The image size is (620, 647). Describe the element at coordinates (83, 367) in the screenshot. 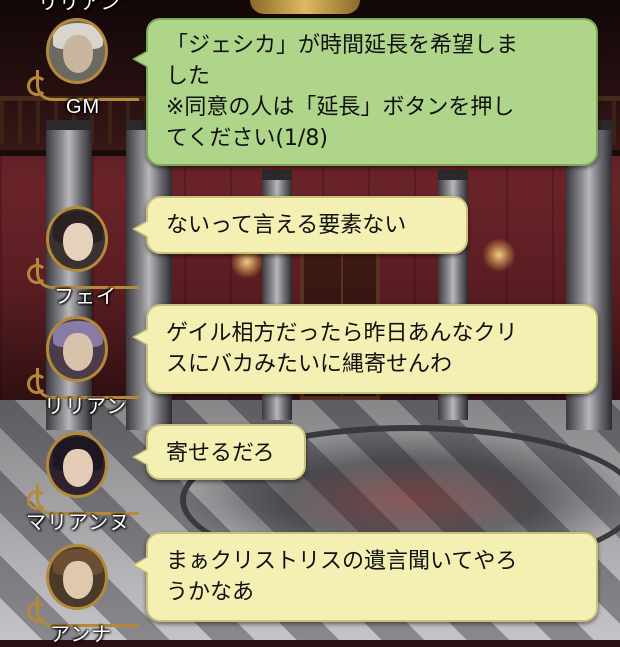

I see `avatar: リリアン` at that location.